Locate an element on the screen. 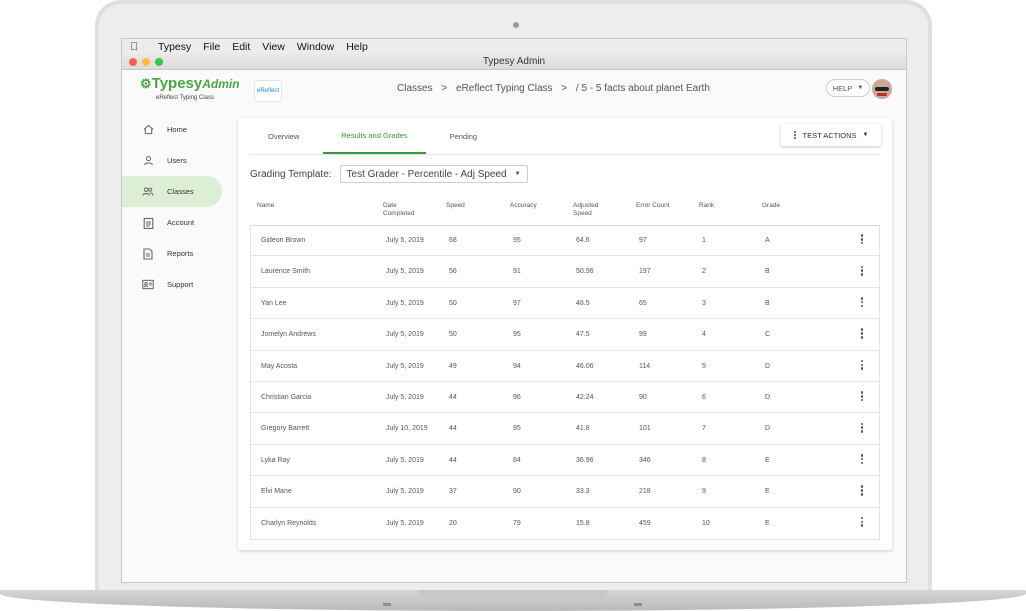  close-window-icon is located at coordinates (133, 62).